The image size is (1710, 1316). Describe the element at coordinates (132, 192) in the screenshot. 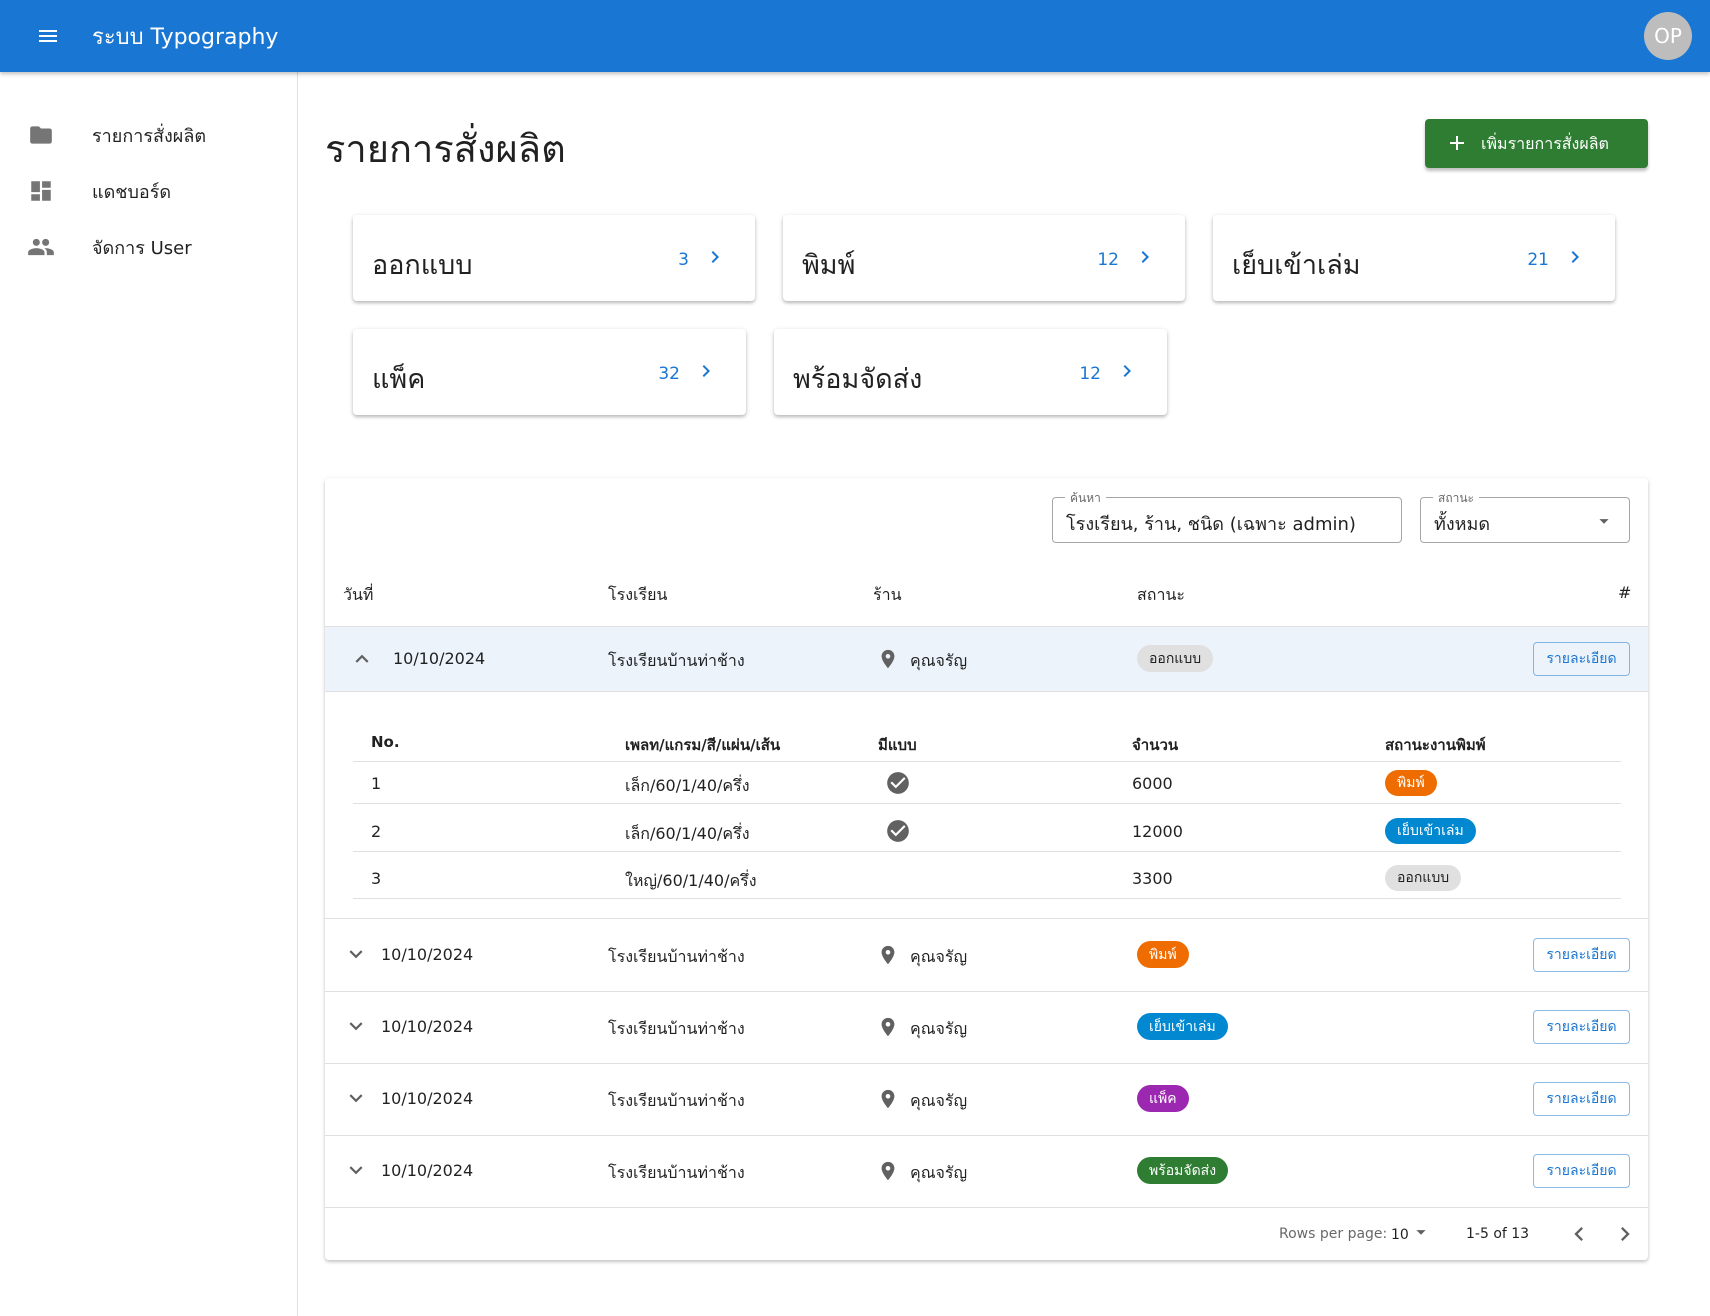

I see `sidebar-item-label: แดชบอร์ด` at that location.